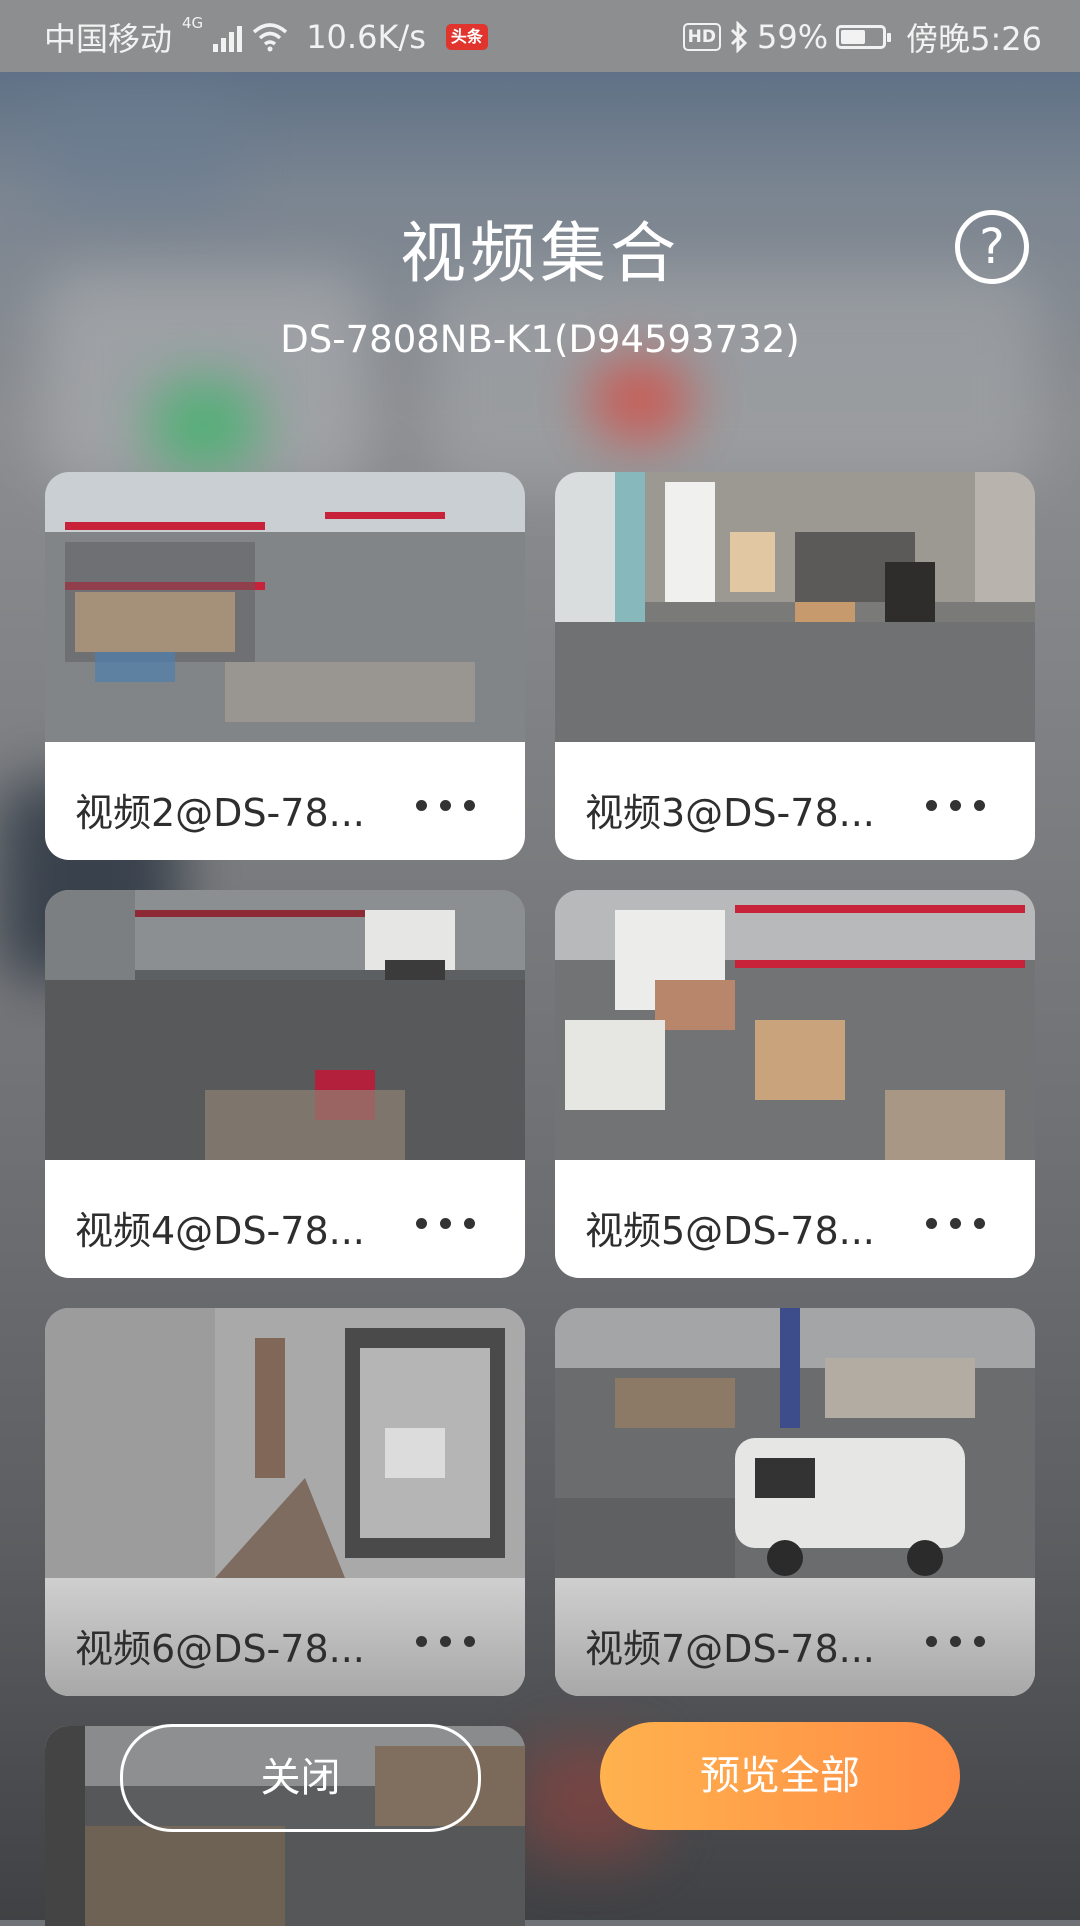 This screenshot has height=1926, width=1080. Describe the element at coordinates (540, 253) in the screenshot. I see `page-title: 视频集合` at that location.